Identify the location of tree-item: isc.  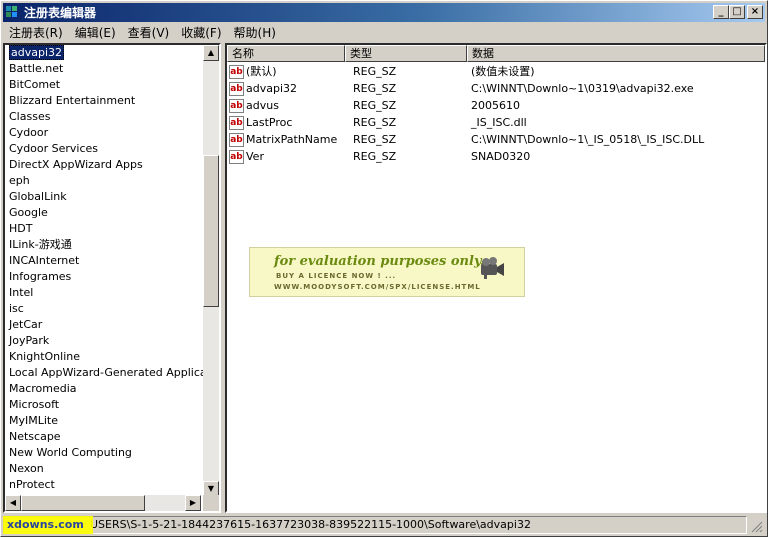
(103, 309).